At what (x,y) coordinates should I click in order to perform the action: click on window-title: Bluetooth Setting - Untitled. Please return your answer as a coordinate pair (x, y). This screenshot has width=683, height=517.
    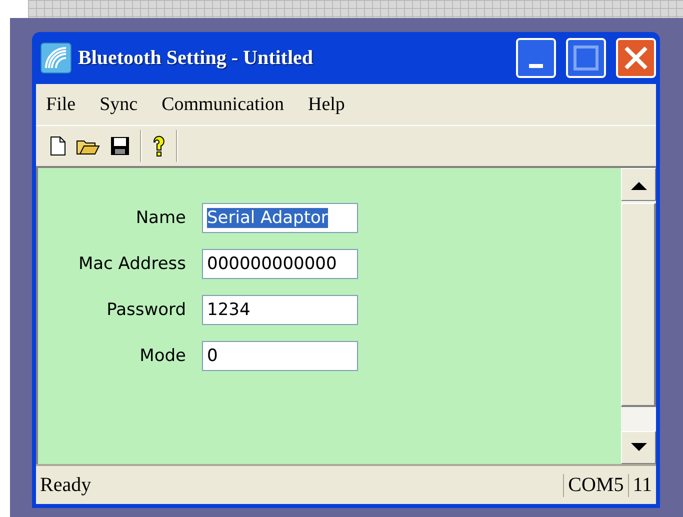
    Looking at the image, I should click on (196, 58).